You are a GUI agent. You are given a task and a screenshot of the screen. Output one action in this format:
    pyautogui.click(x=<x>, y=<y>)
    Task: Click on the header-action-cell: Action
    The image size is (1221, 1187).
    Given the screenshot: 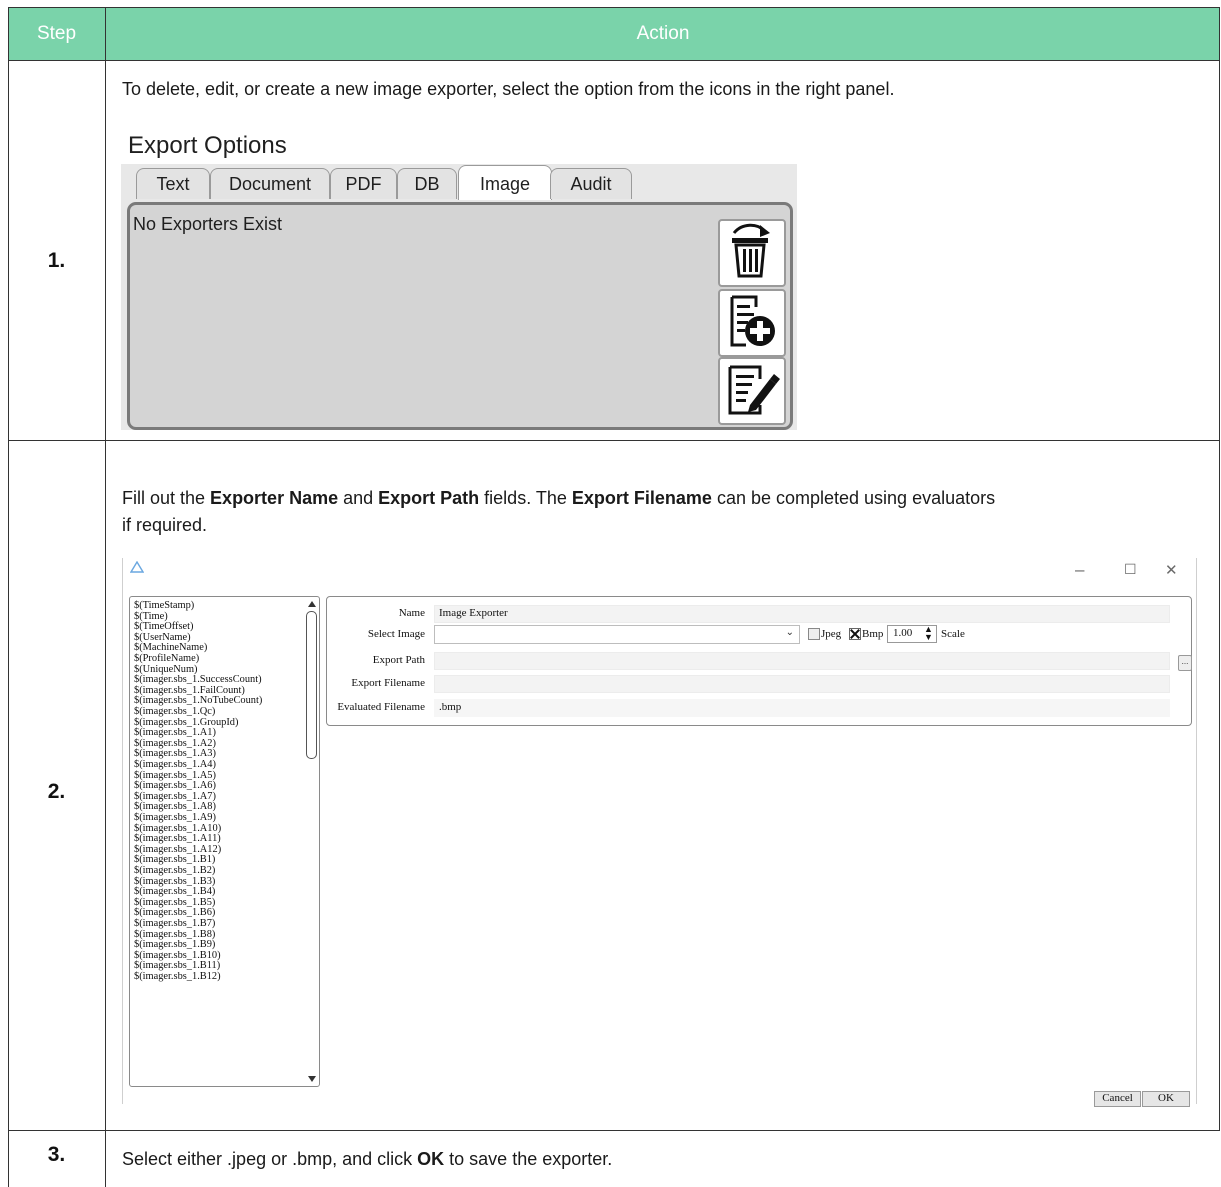 What is the action you would take?
    pyautogui.click(x=663, y=33)
    